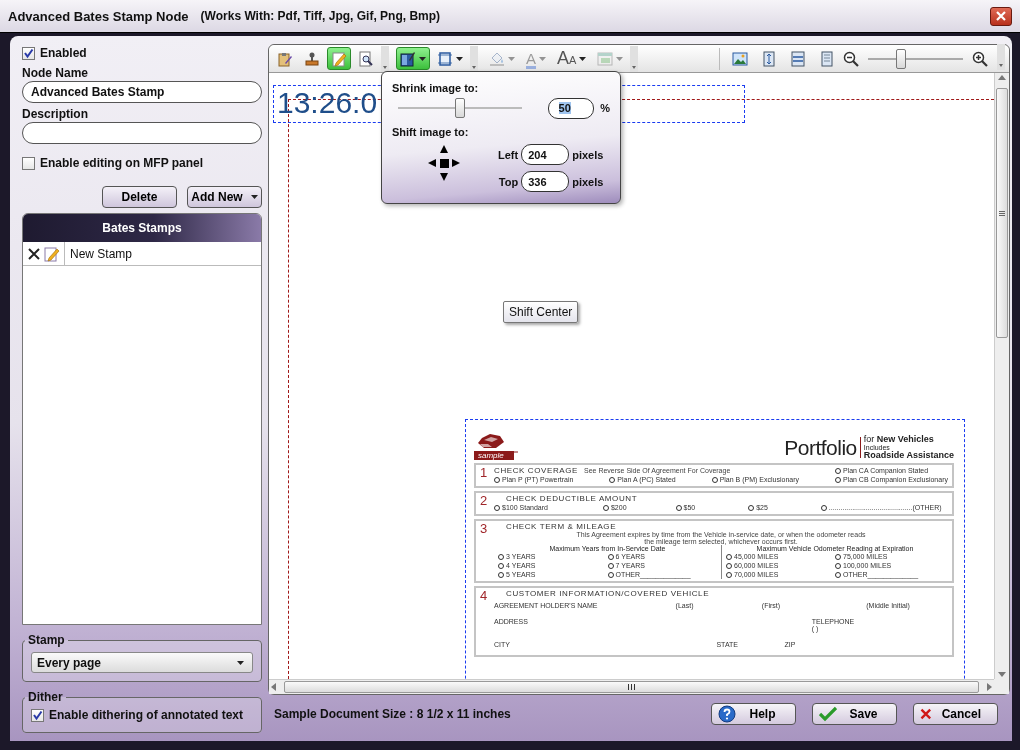 The image size is (1020, 750). I want to click on zoom-out-icon, so click(851, 58).